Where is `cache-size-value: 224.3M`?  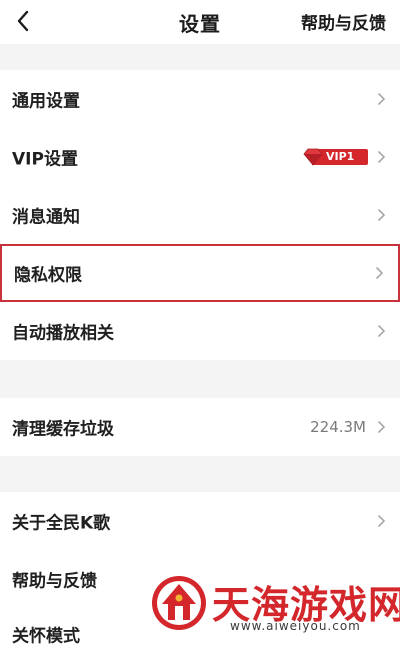
cache-size-value: 224.3M is located at coordinates (338, 427).